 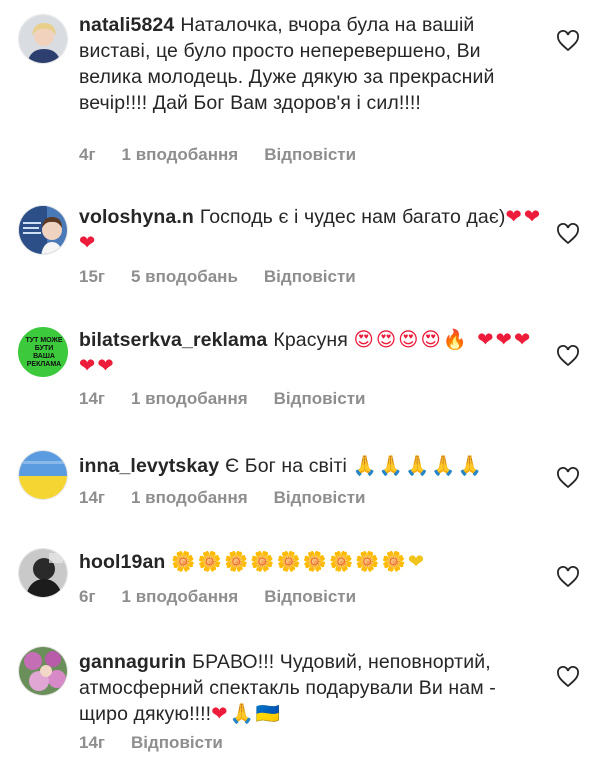 I want to click on comment-likes: 5 вподобань, so click(x=184, y=276).